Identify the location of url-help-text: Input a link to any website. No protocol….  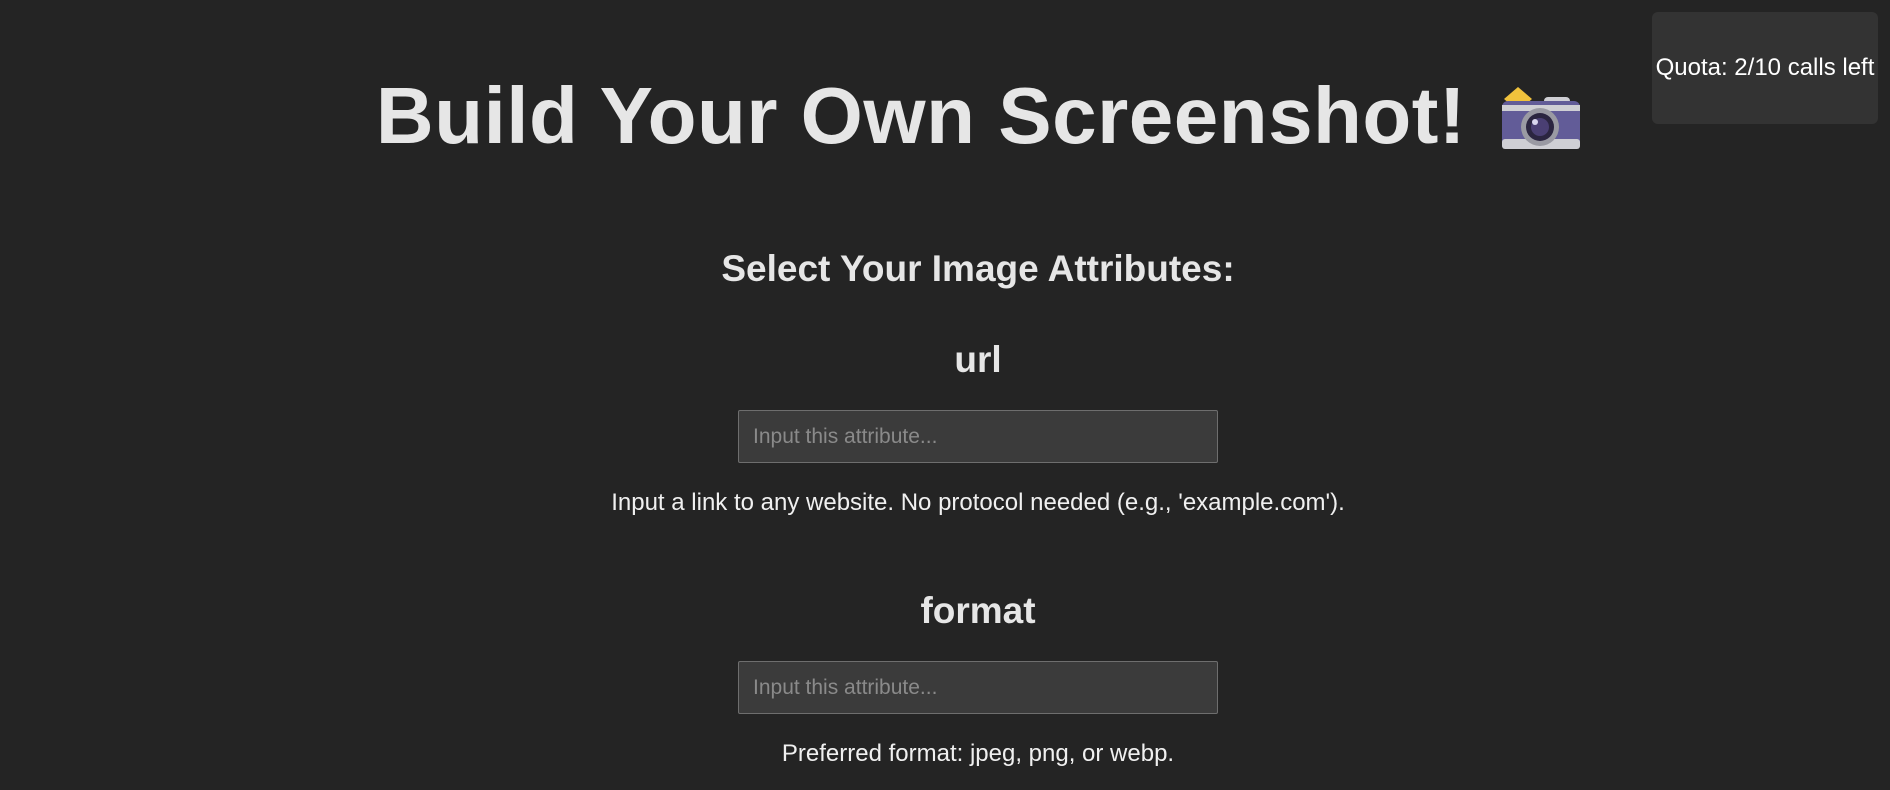
(978, 502).